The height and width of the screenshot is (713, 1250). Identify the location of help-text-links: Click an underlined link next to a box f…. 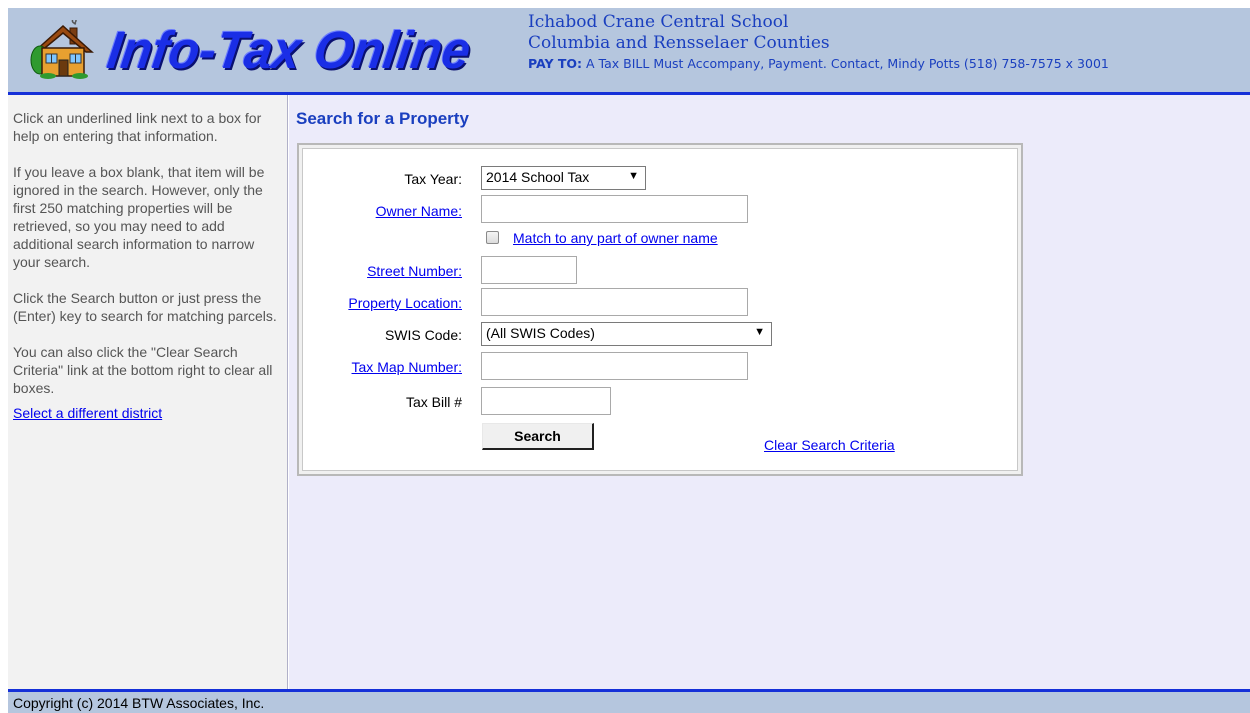
(137, 127).